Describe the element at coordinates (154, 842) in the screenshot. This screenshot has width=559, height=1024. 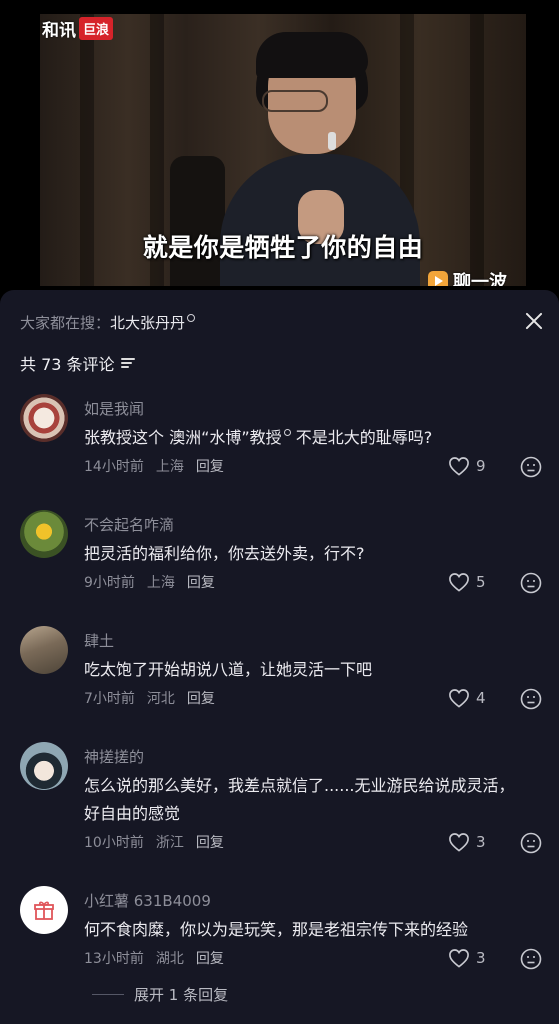
I see `comment-meta: 10小时前 浙江 回复` at that location.